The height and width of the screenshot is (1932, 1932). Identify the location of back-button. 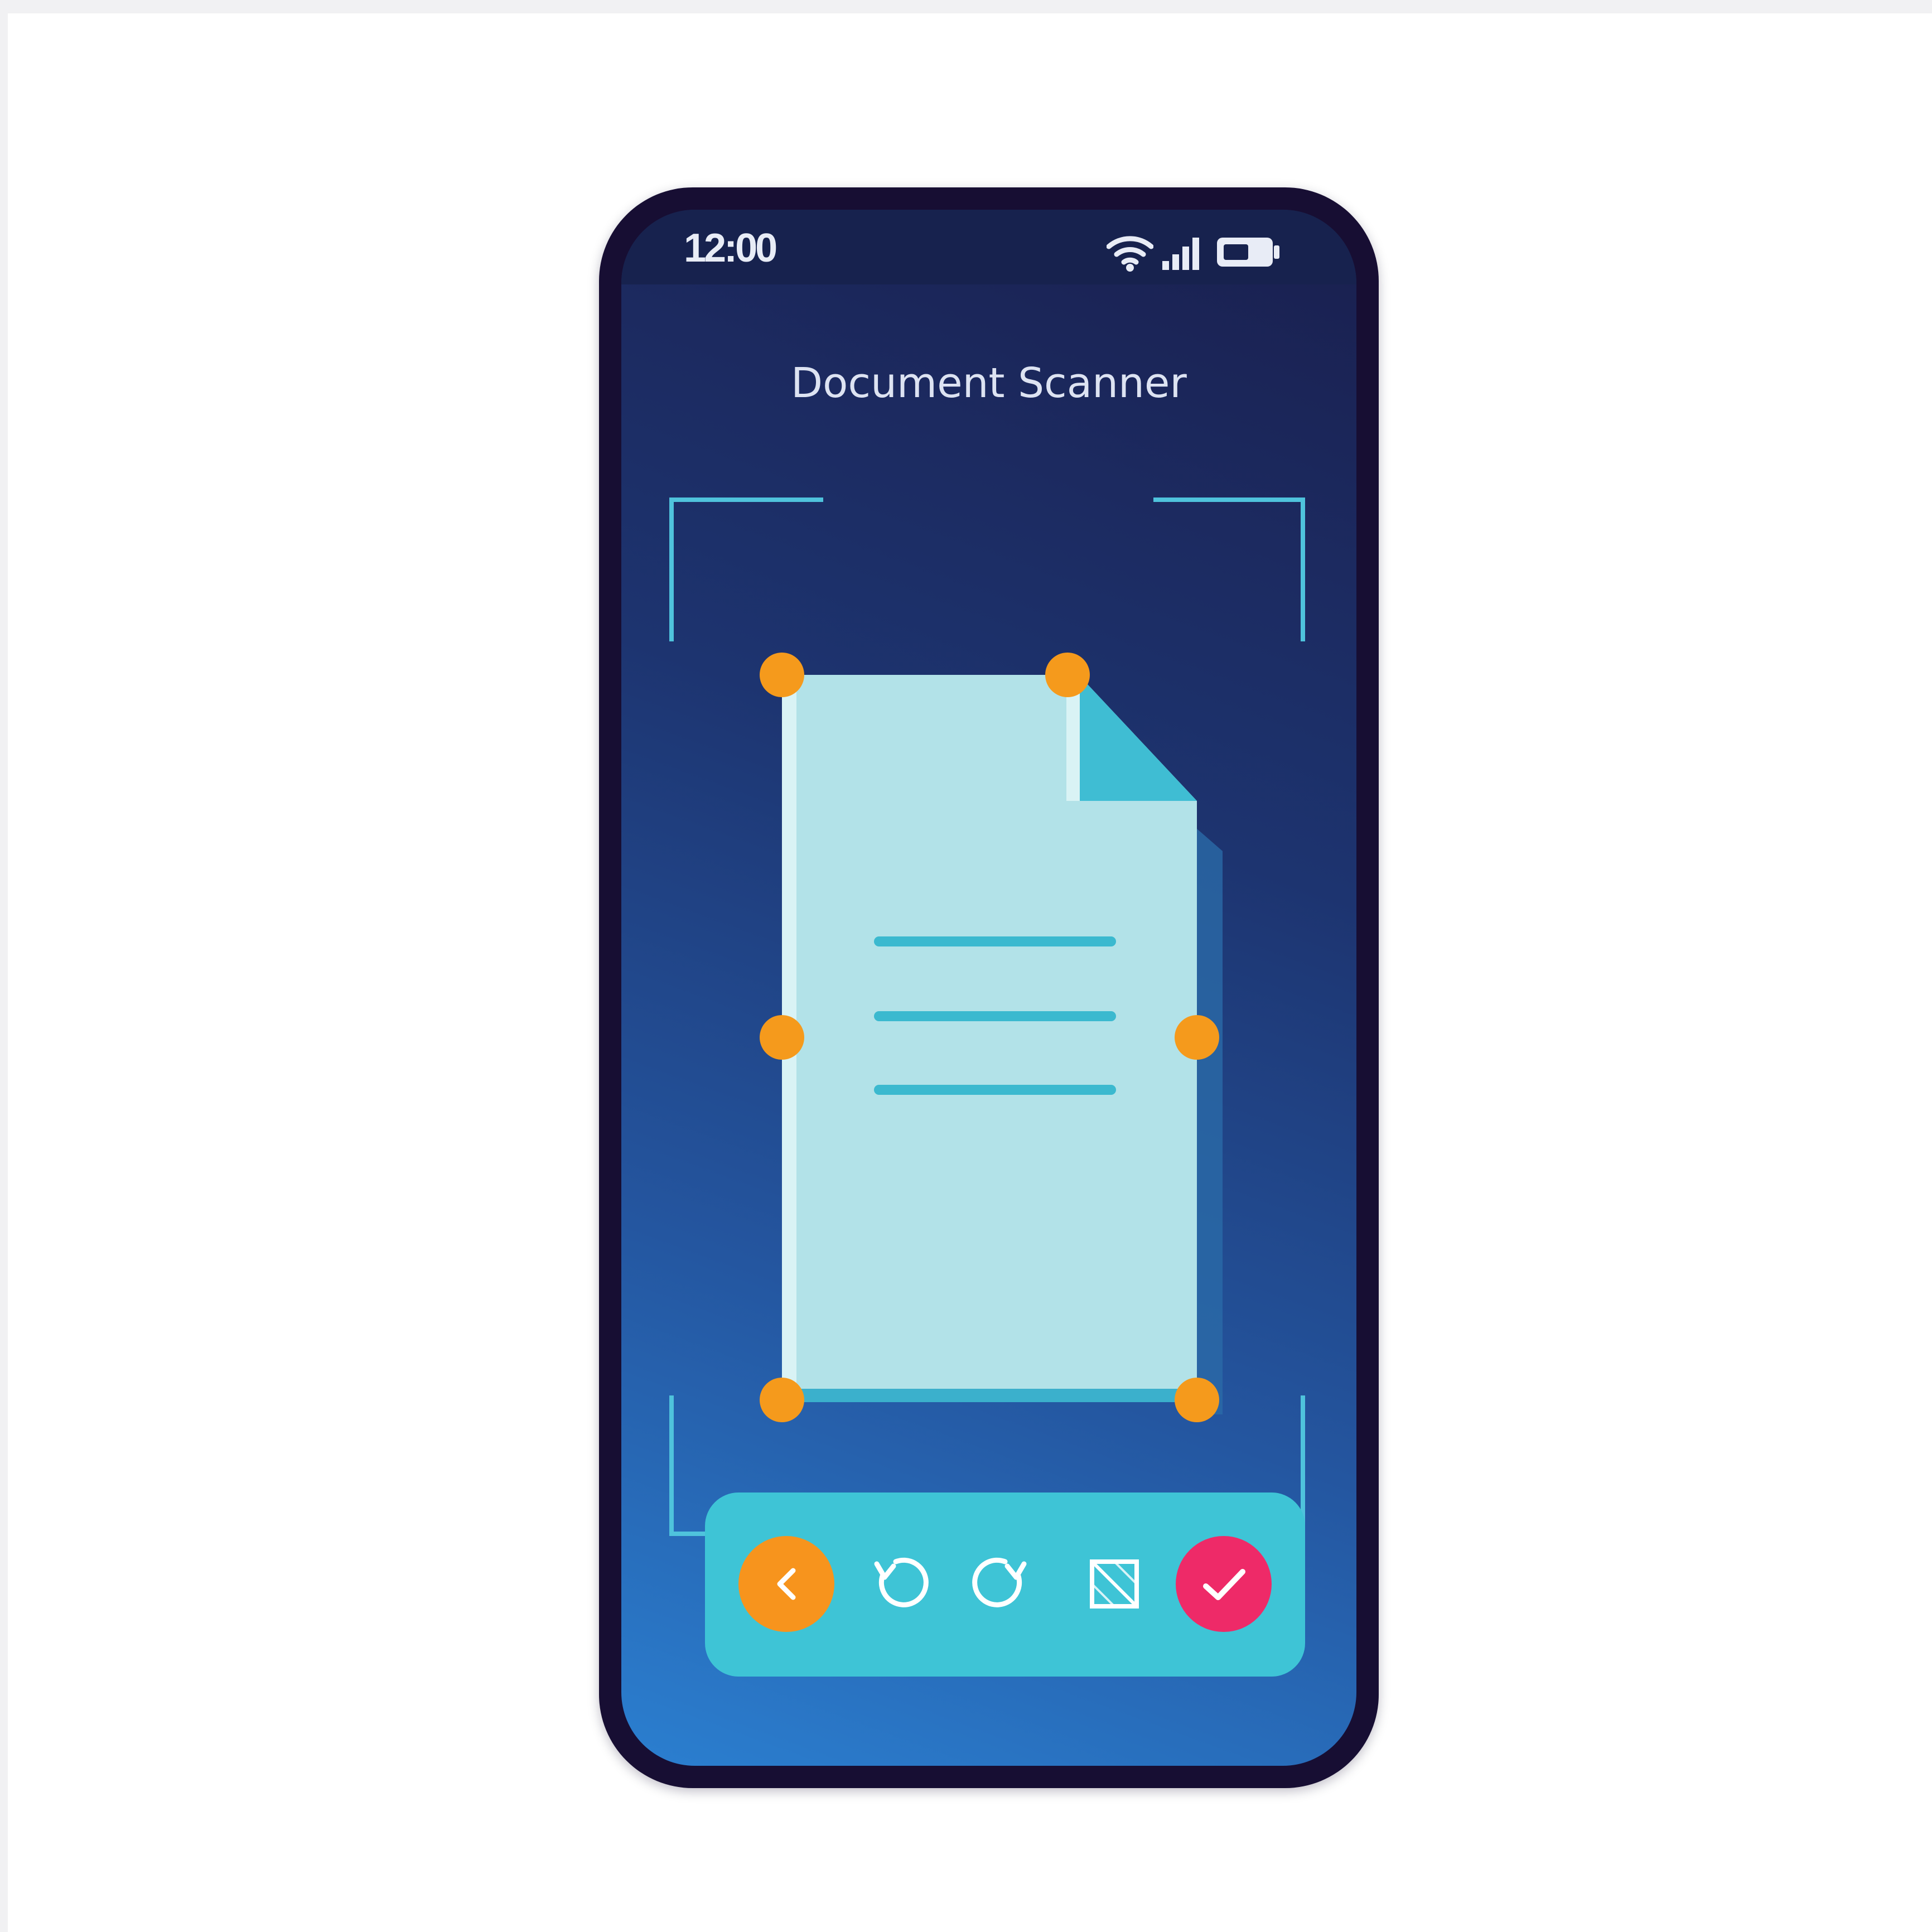
(786, 1584).